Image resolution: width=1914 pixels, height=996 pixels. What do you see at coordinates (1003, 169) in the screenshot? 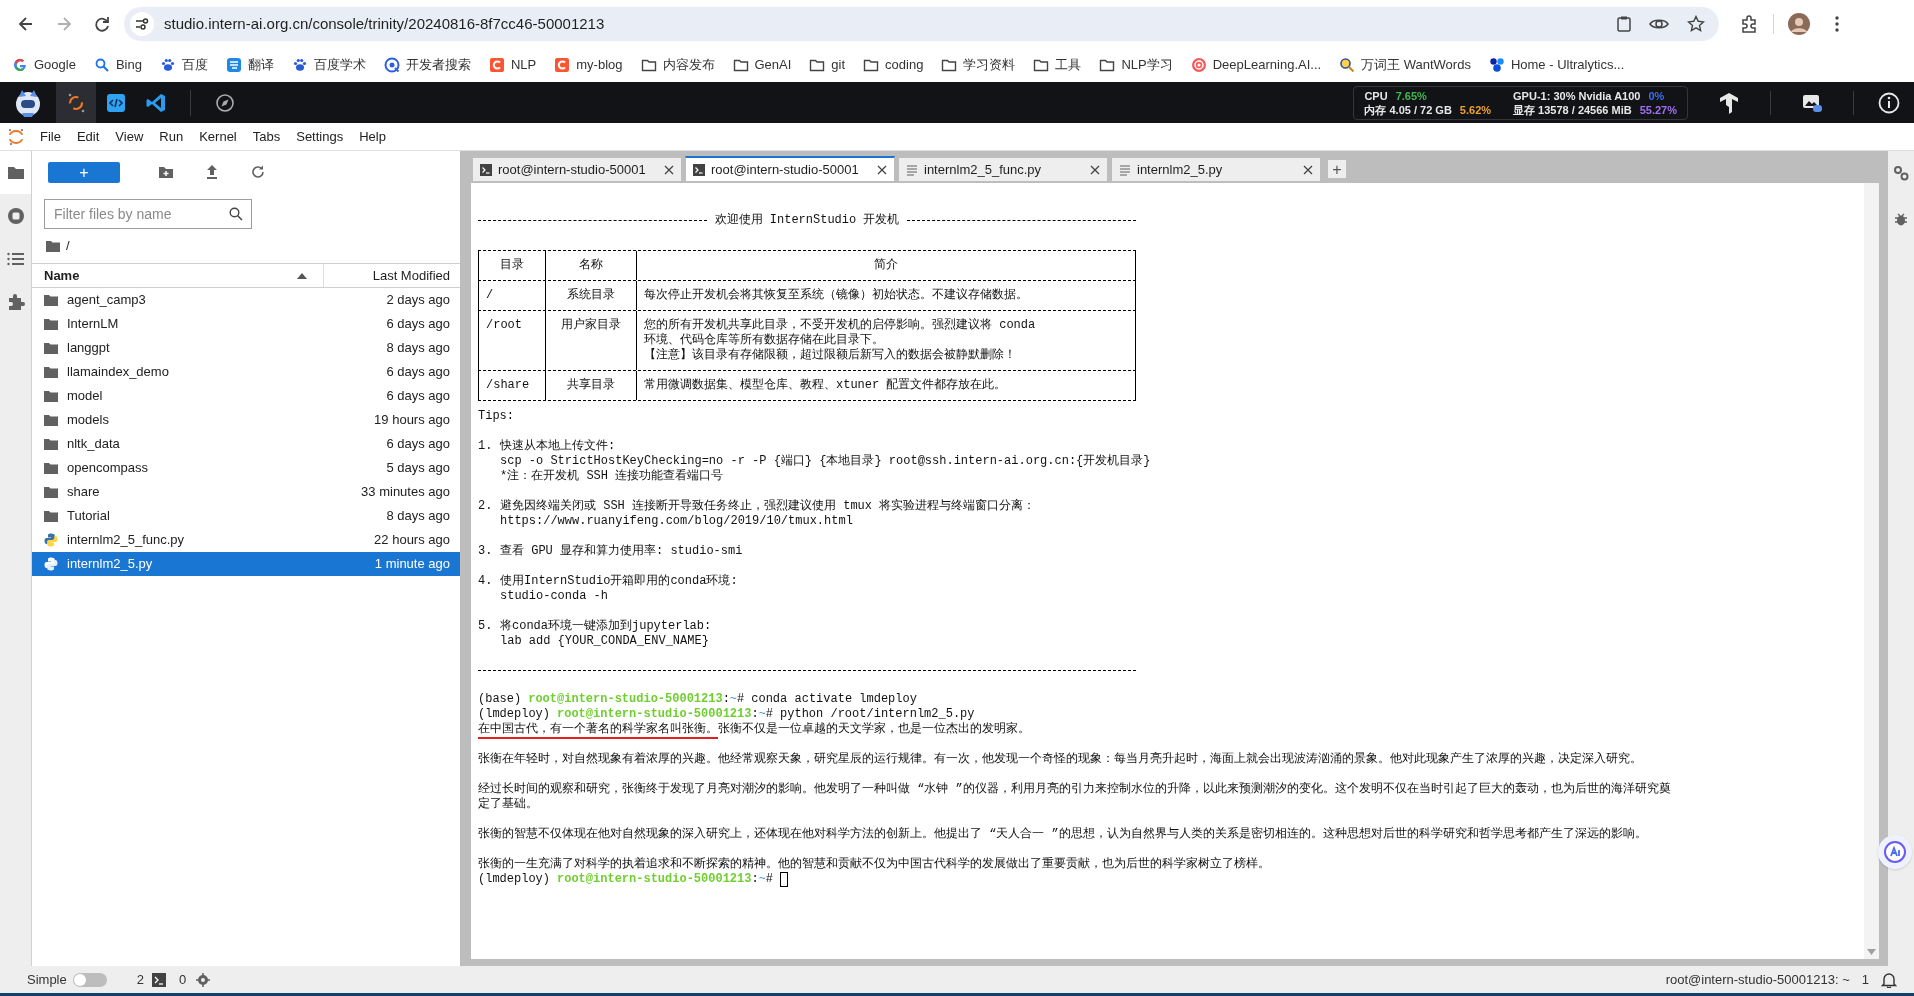
I see `editor-tab: internlm2_5_func.py` at bounding box center [1003, 169].